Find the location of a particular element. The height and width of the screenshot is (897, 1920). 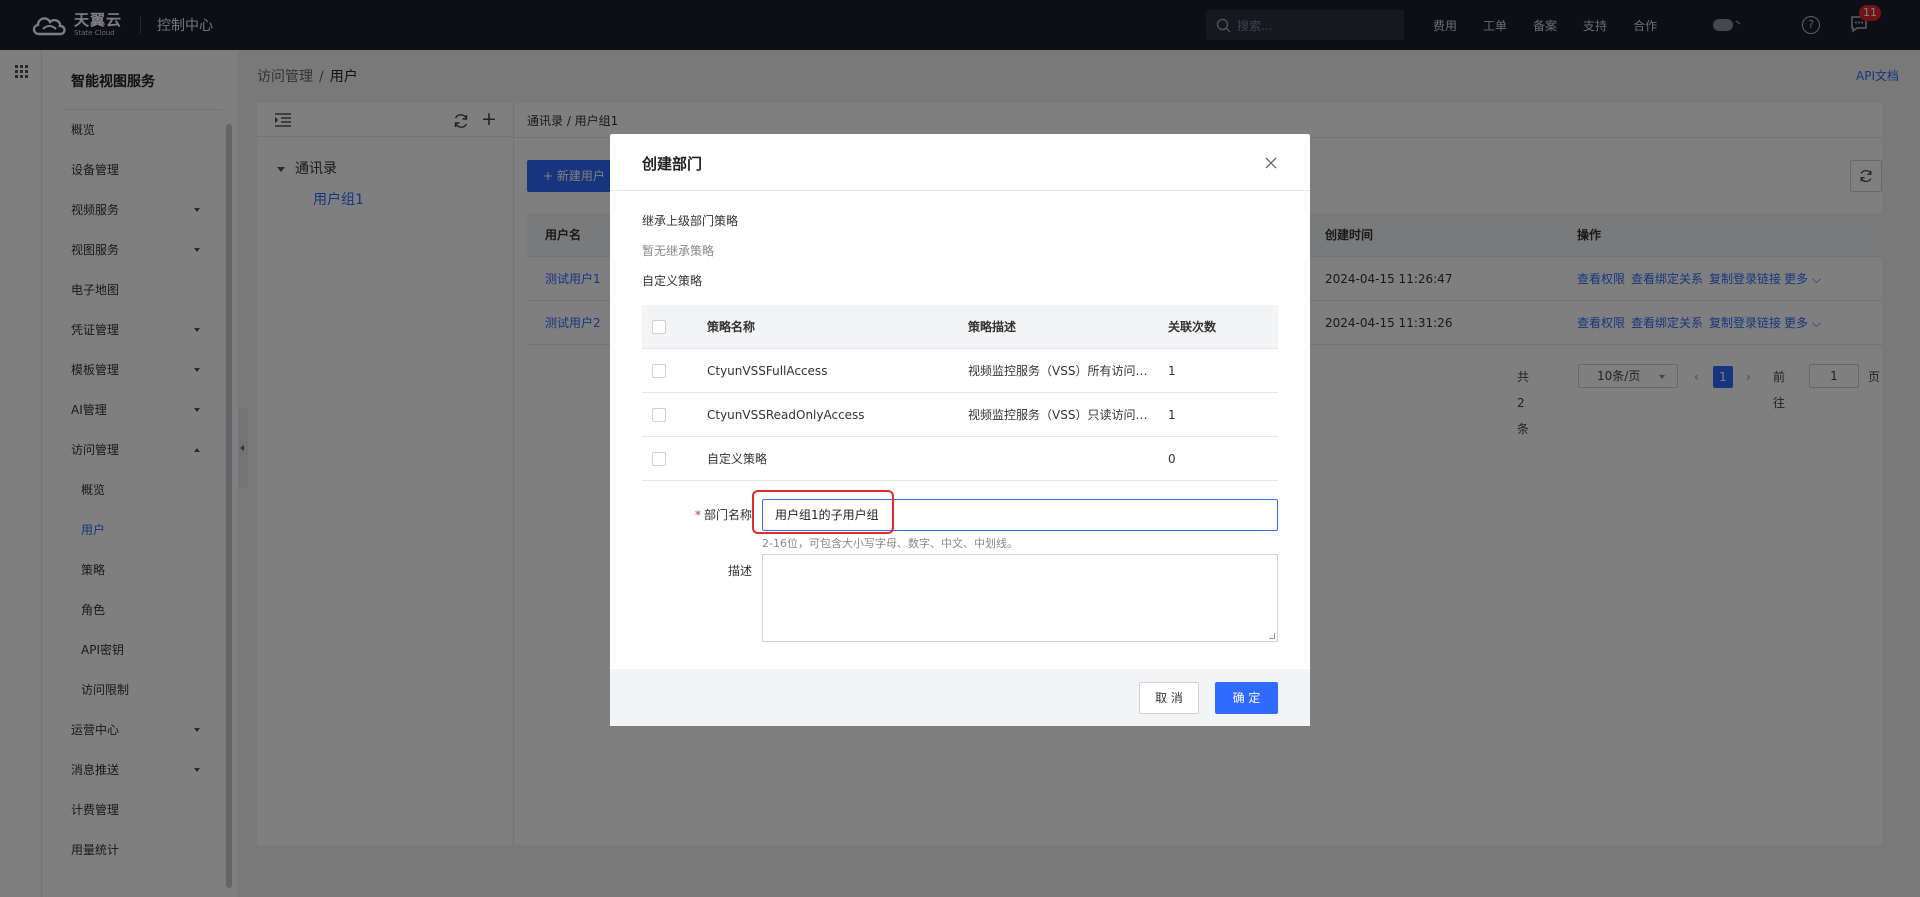

description-textarea is located at coordinates (1020, 598).